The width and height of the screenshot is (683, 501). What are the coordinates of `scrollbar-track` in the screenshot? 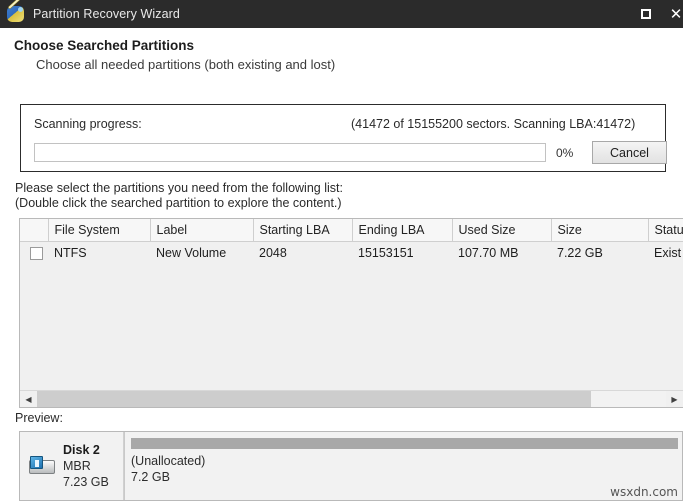 It's located at (351, 399).